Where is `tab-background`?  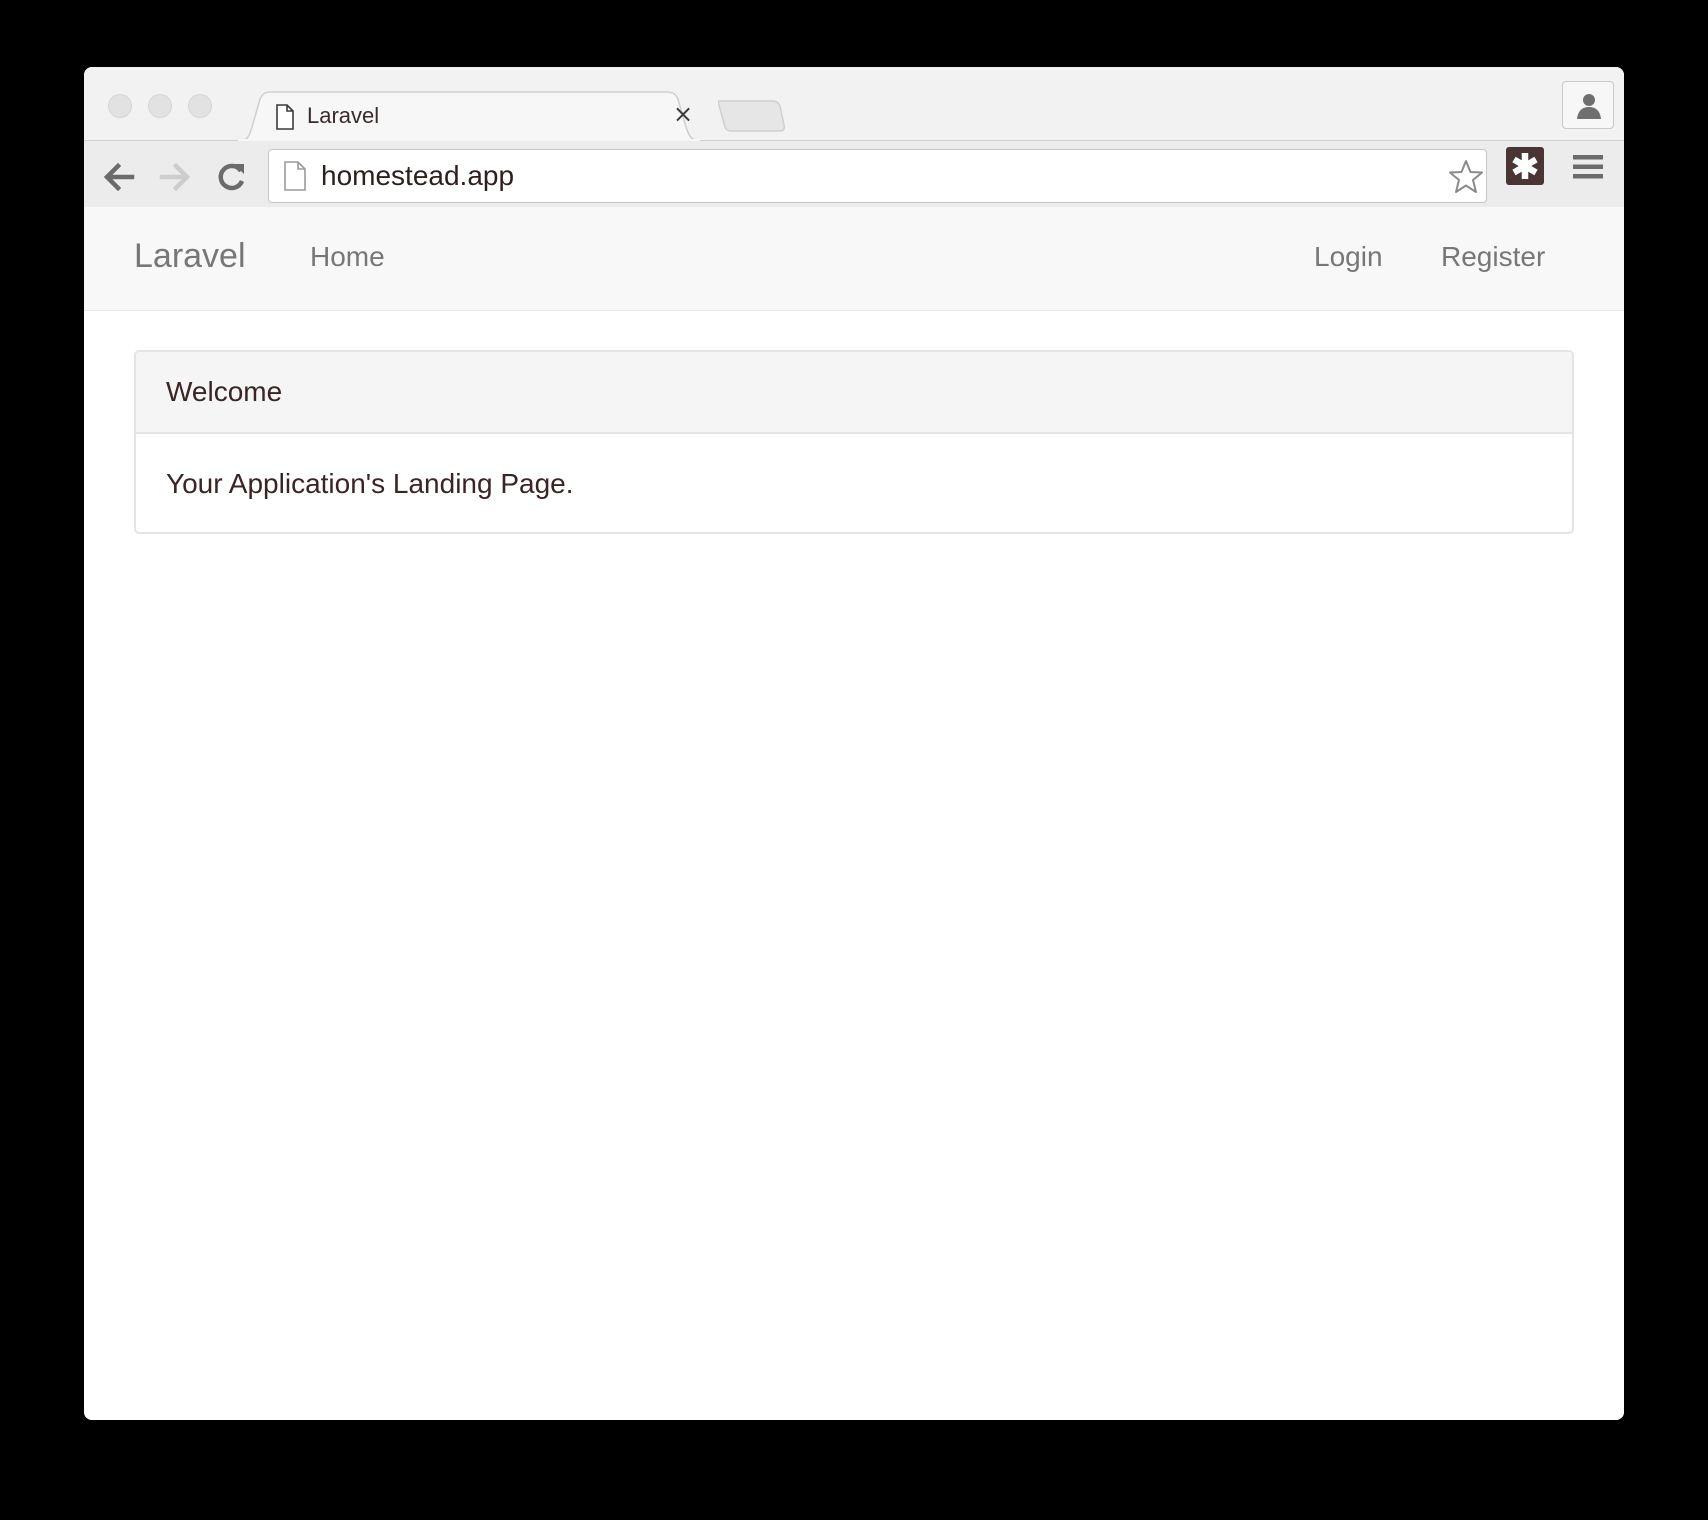 tab-background is located at coordinates (470, 116).